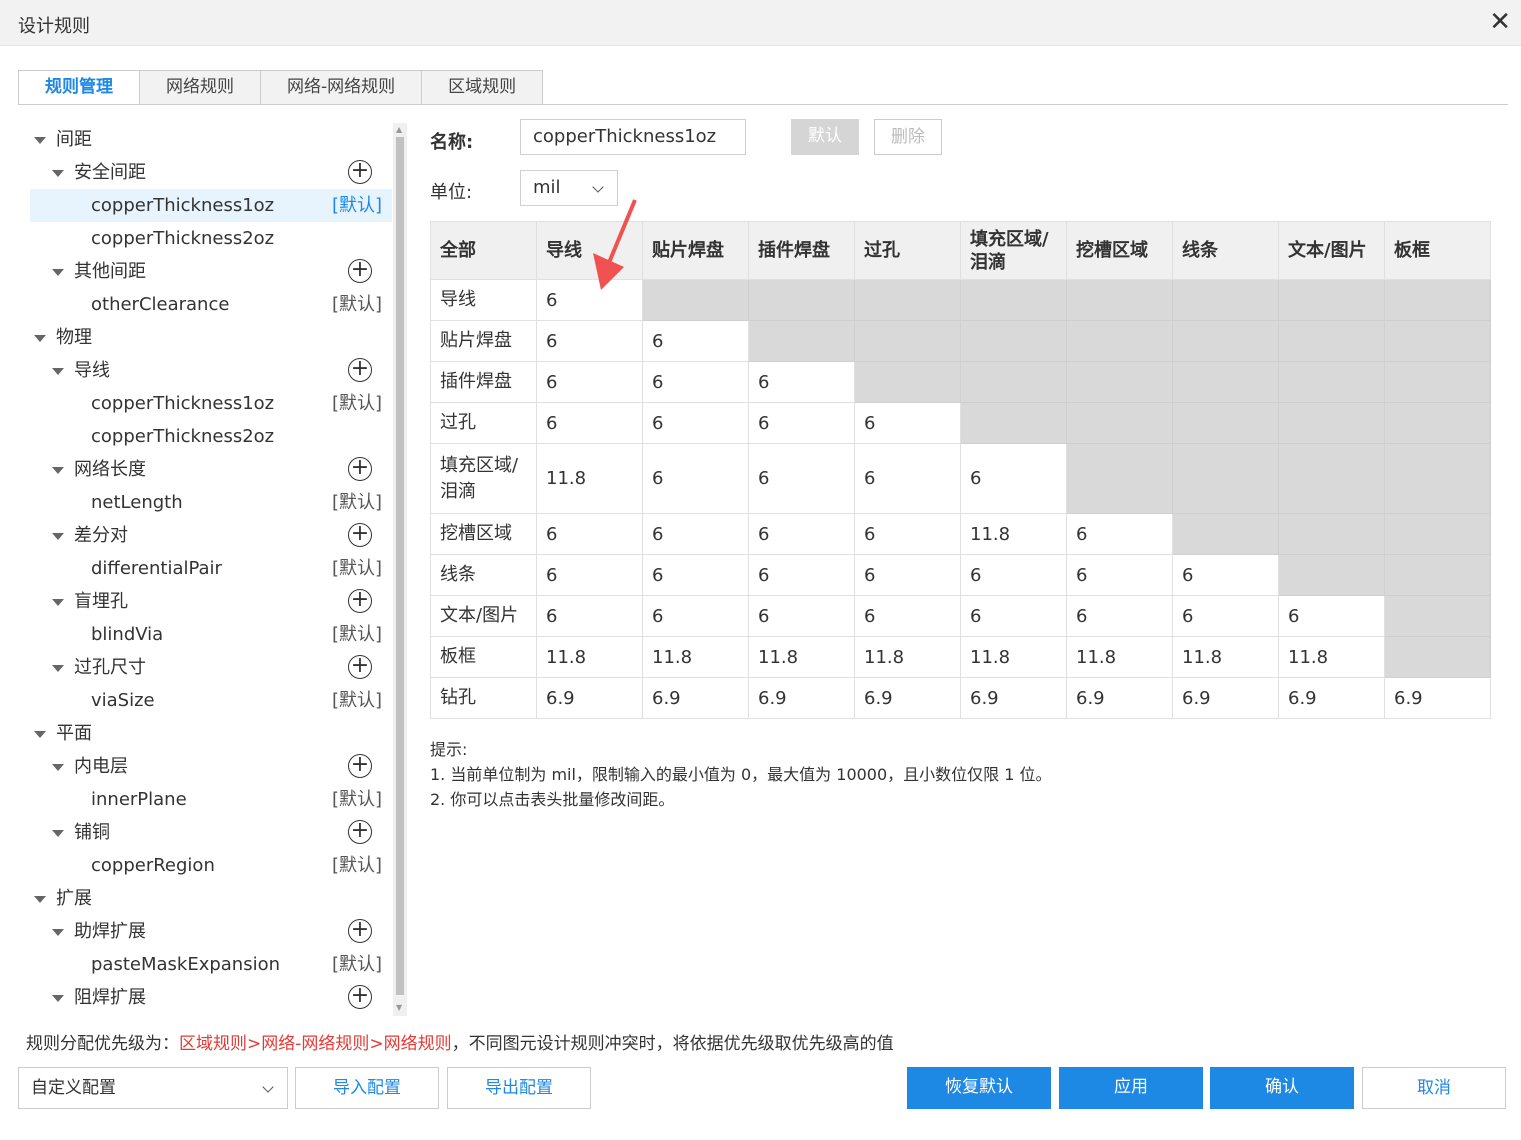  What do you see at coordinates (979, 1088) in the screenshot?
I see `restore-default-button: 恢复默认` at bounding box center [979, 1088].